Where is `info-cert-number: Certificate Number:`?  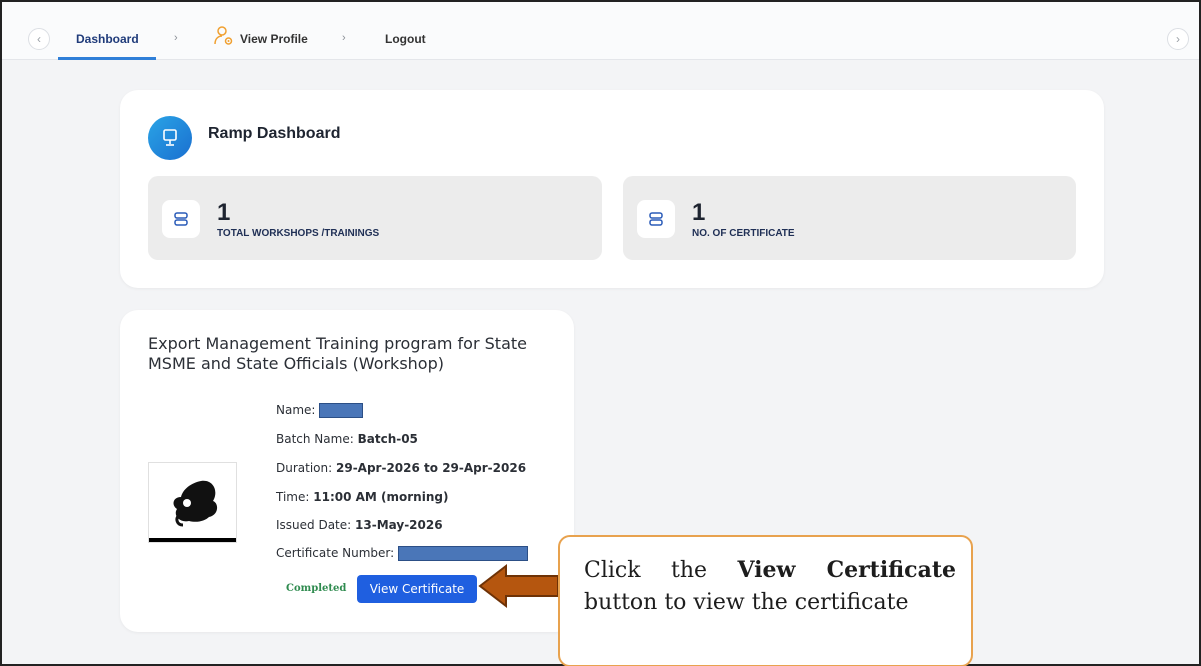 info-cert-number: Certificate Number: is located at coordinates (402, 553).